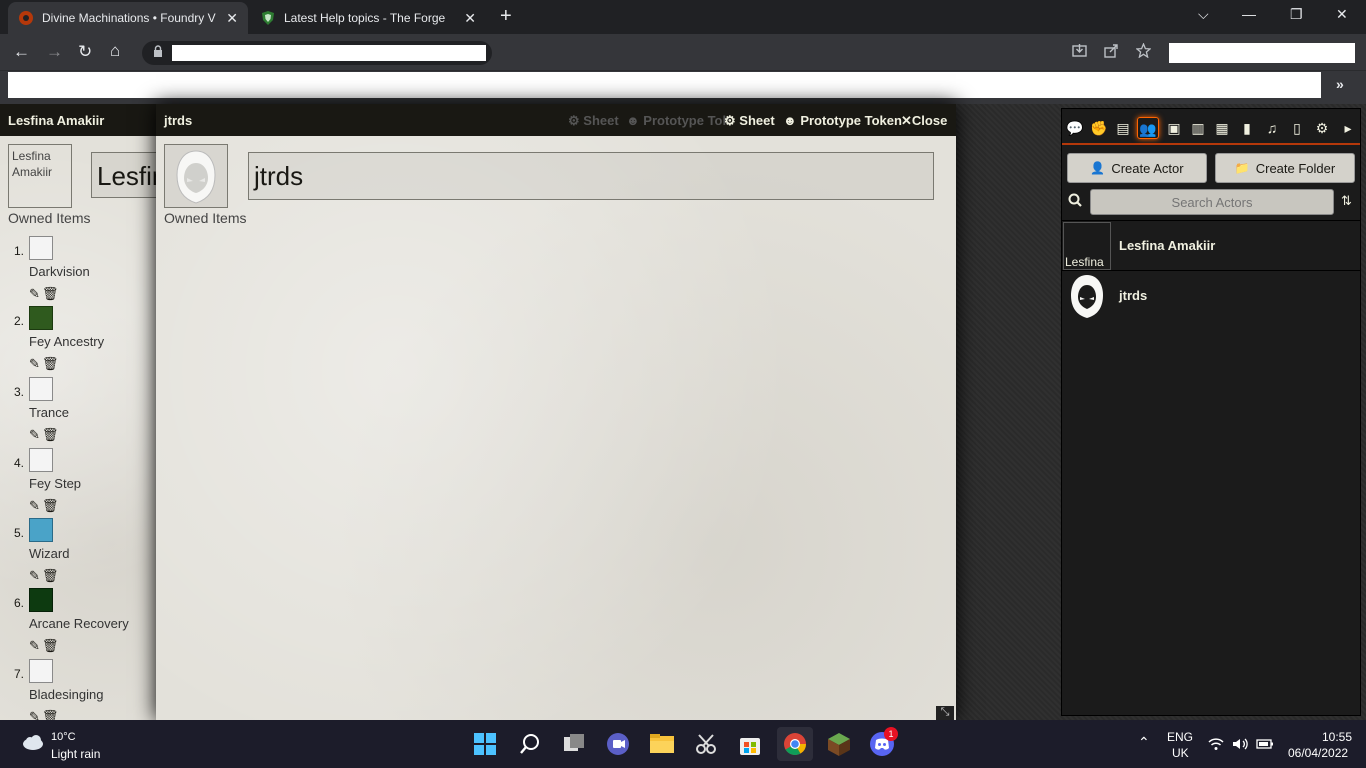 The width and height of the screenshot is (1366, 768). I want to click on tab-the-forge: Latest Help topics - The Forge ✕, so click(368, 18).